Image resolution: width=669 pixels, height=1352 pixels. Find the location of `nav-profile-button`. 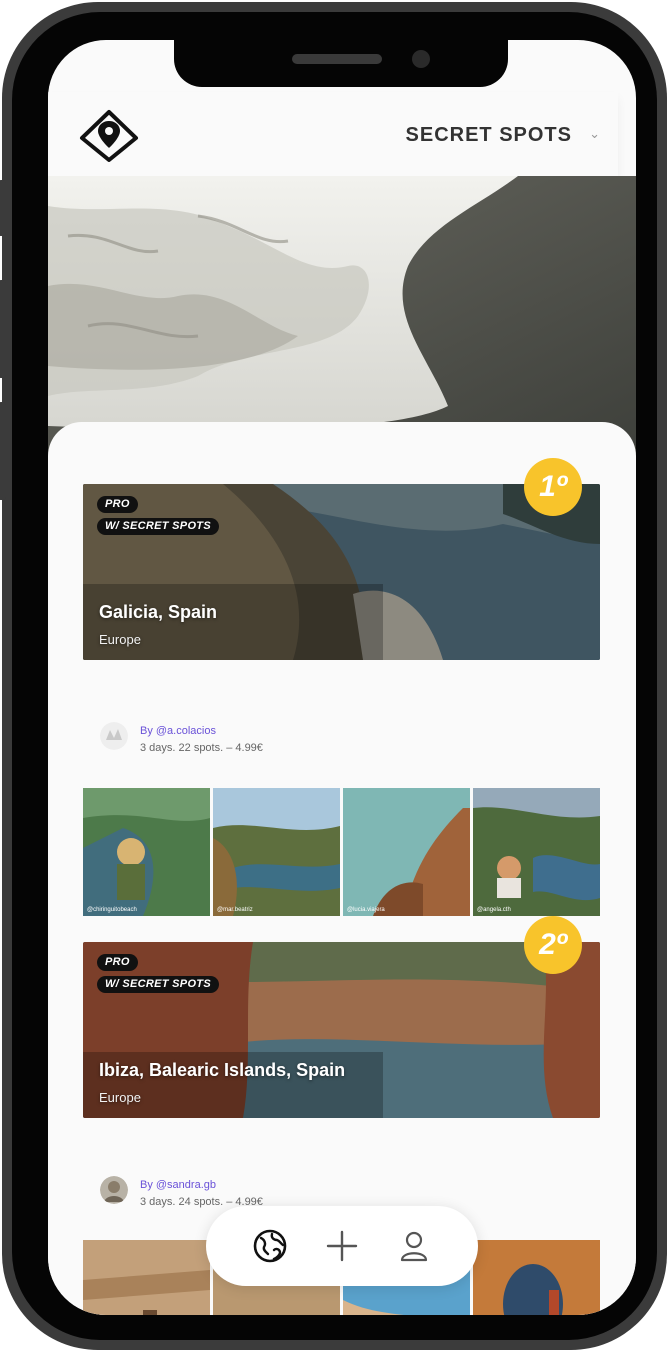

nav-profile-button is located at coordinates (414, 1246).